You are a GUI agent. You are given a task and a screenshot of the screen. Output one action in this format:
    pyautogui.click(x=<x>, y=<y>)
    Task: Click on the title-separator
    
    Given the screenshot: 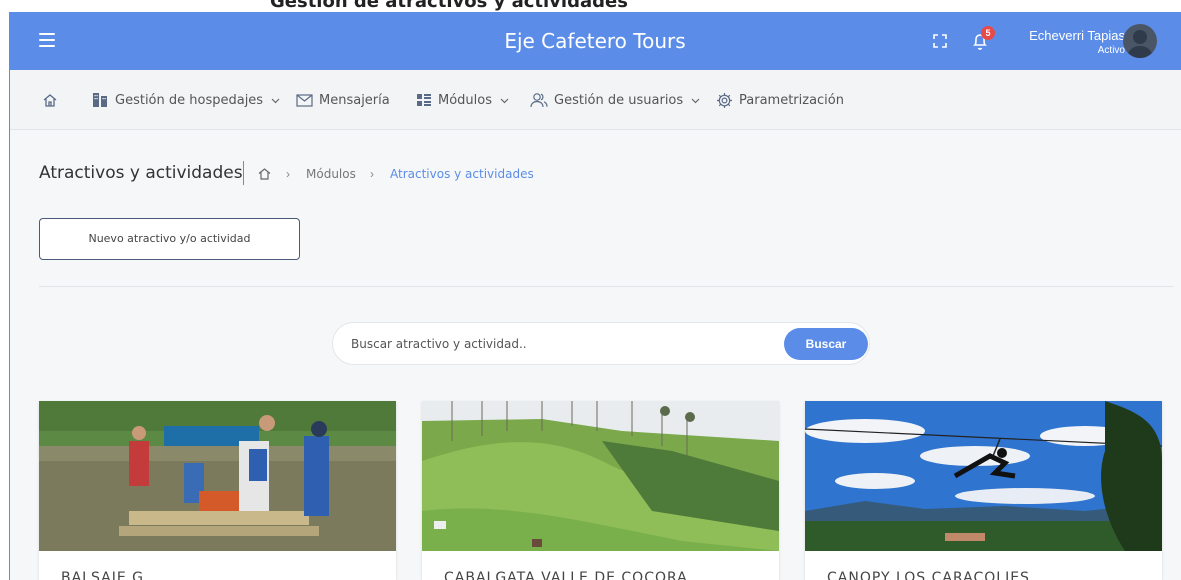 What is the action you would take?
    pyautogui.click(x=243, y=173)
    